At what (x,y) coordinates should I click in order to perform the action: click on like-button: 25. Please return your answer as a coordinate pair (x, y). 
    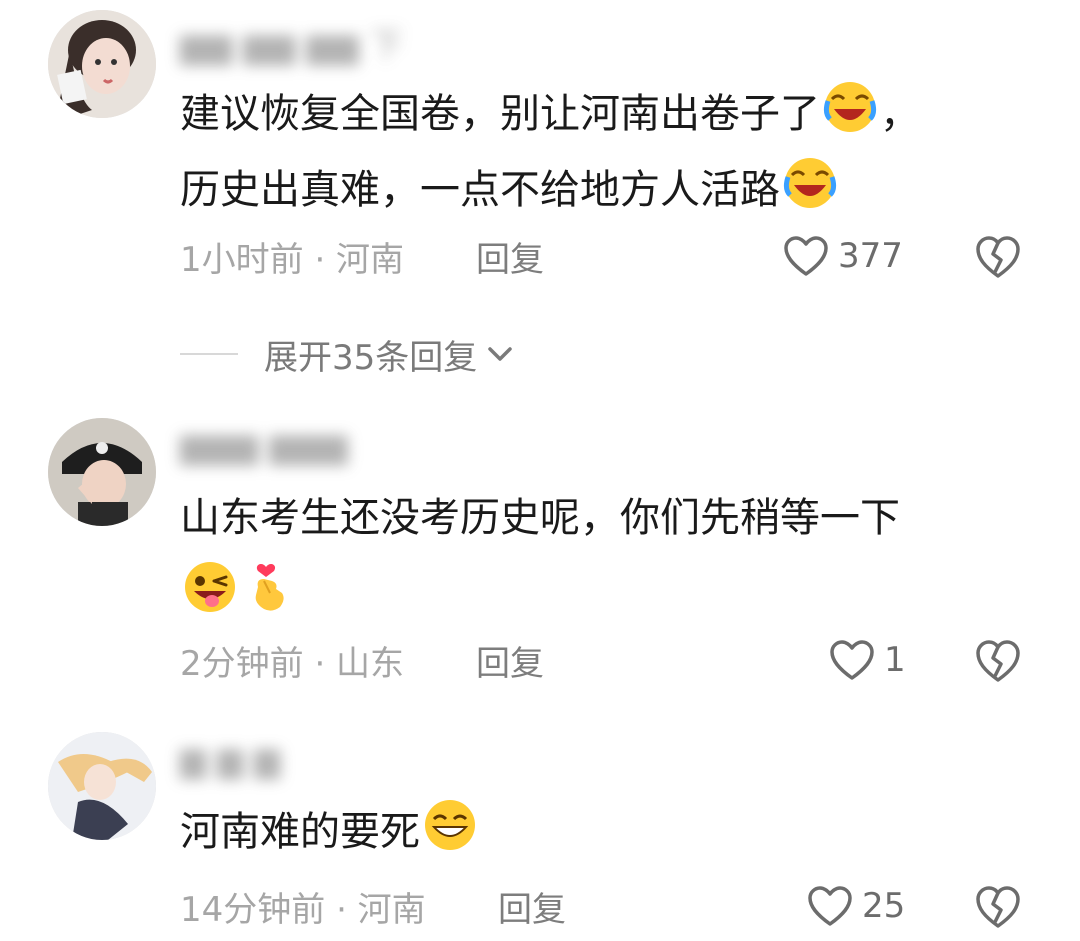
    Looking at the image, I should click on (855, 906).